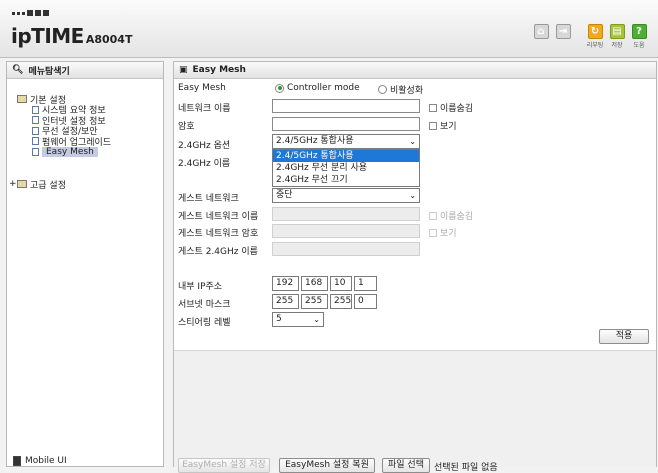 The image size is (658, 473). Describe the element at coordinates (218, 252) in the screenshot. I see `guest-24-name-label: 게스트 2.4GHz 이름` at that location.